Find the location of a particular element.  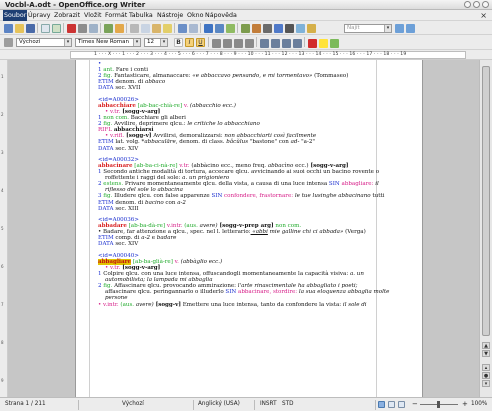

styles-formatting-icon is located at coordinates (8, 42).